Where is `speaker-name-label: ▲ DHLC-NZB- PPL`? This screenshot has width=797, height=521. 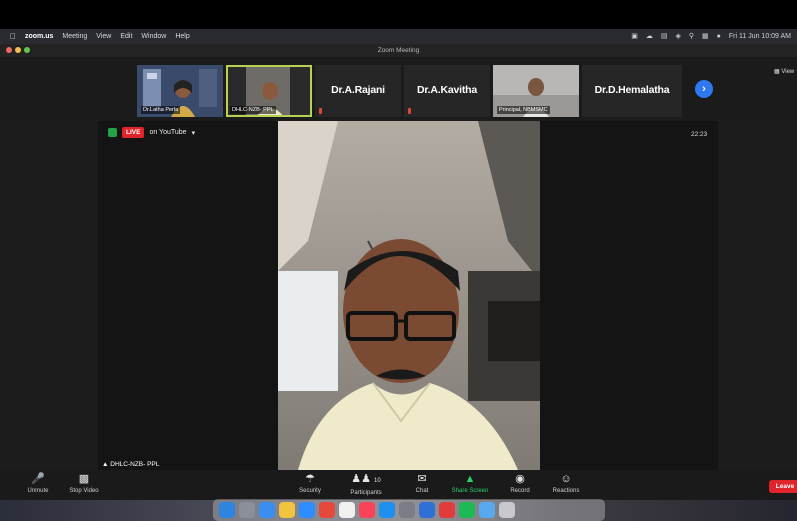 speaker-name-label: ▲ DHLC-NZB- PPL is located at coordinates (130, 464).